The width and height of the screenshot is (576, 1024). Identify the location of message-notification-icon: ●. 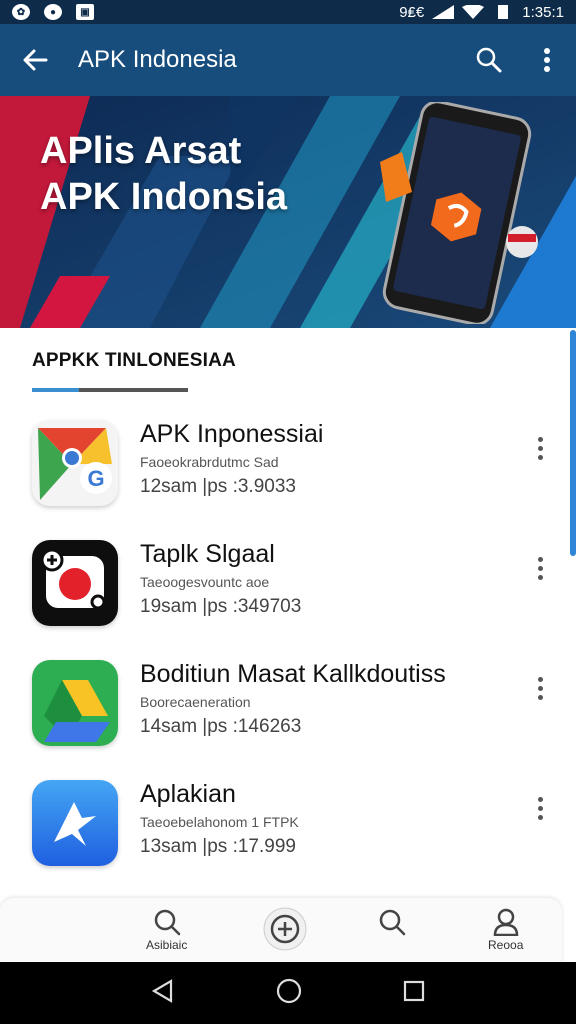
(53, 12).